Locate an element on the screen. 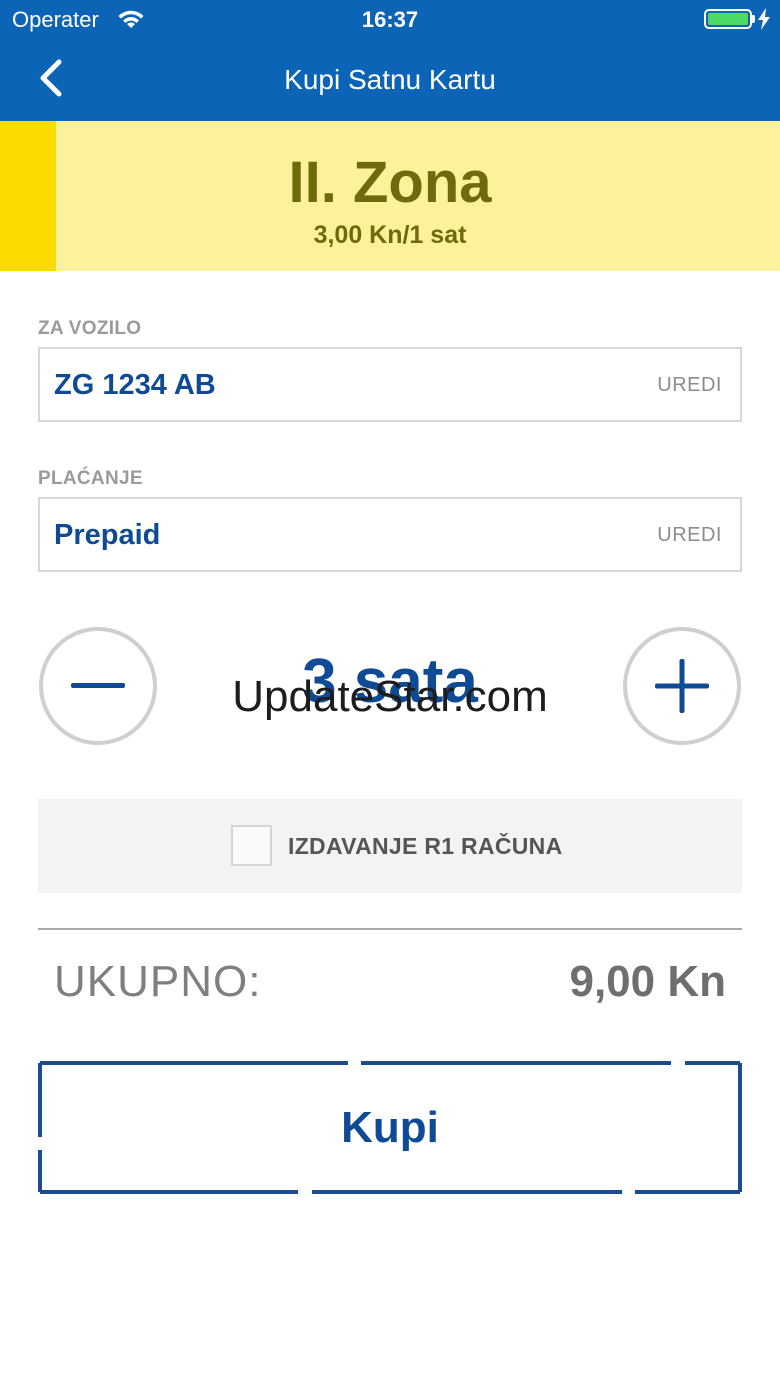  battery-icon is located at coordinates (728, 19).